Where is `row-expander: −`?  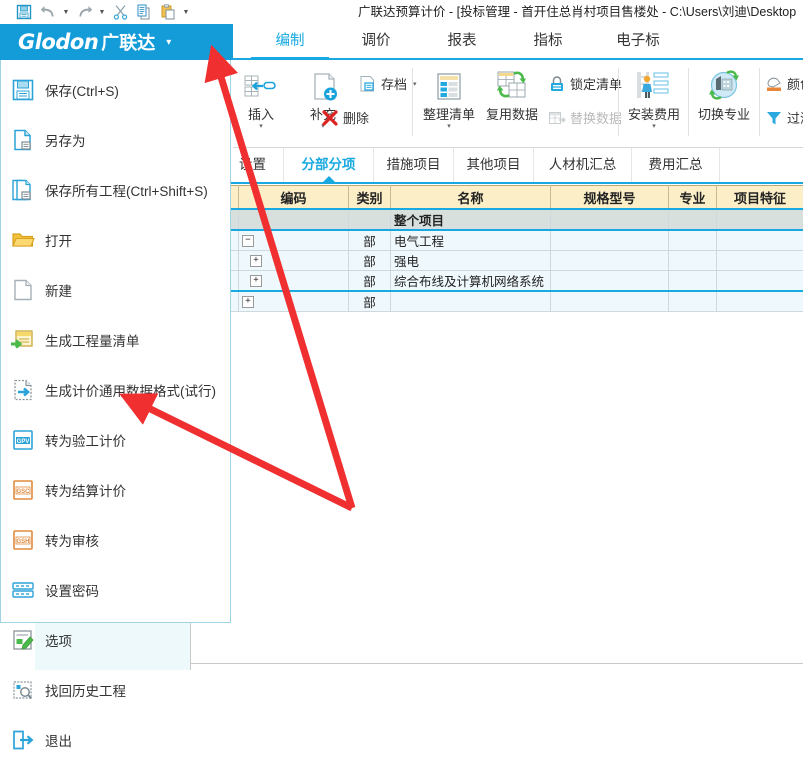 row-expander: − is located at coordinates (248, 241).